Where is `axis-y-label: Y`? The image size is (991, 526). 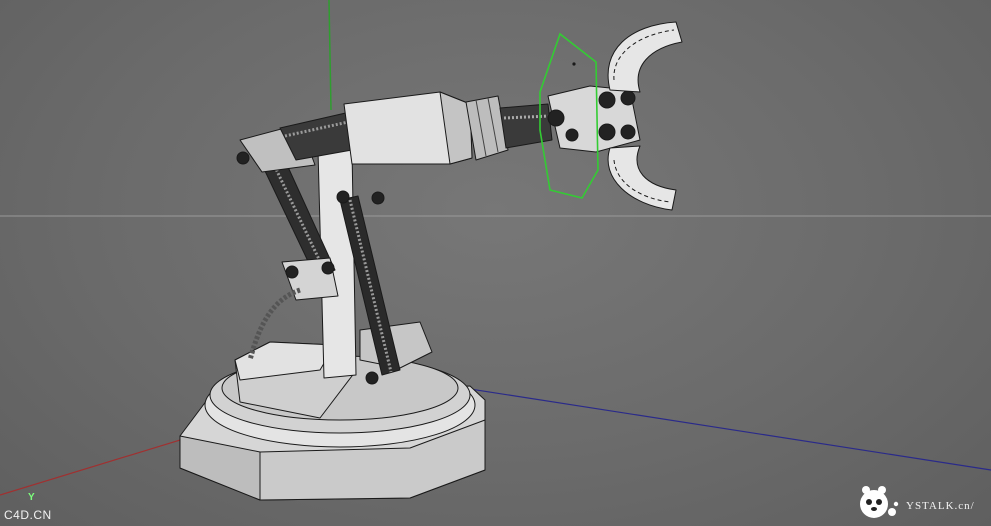
axis-y-label: Y is located at coordinates (31, 497).